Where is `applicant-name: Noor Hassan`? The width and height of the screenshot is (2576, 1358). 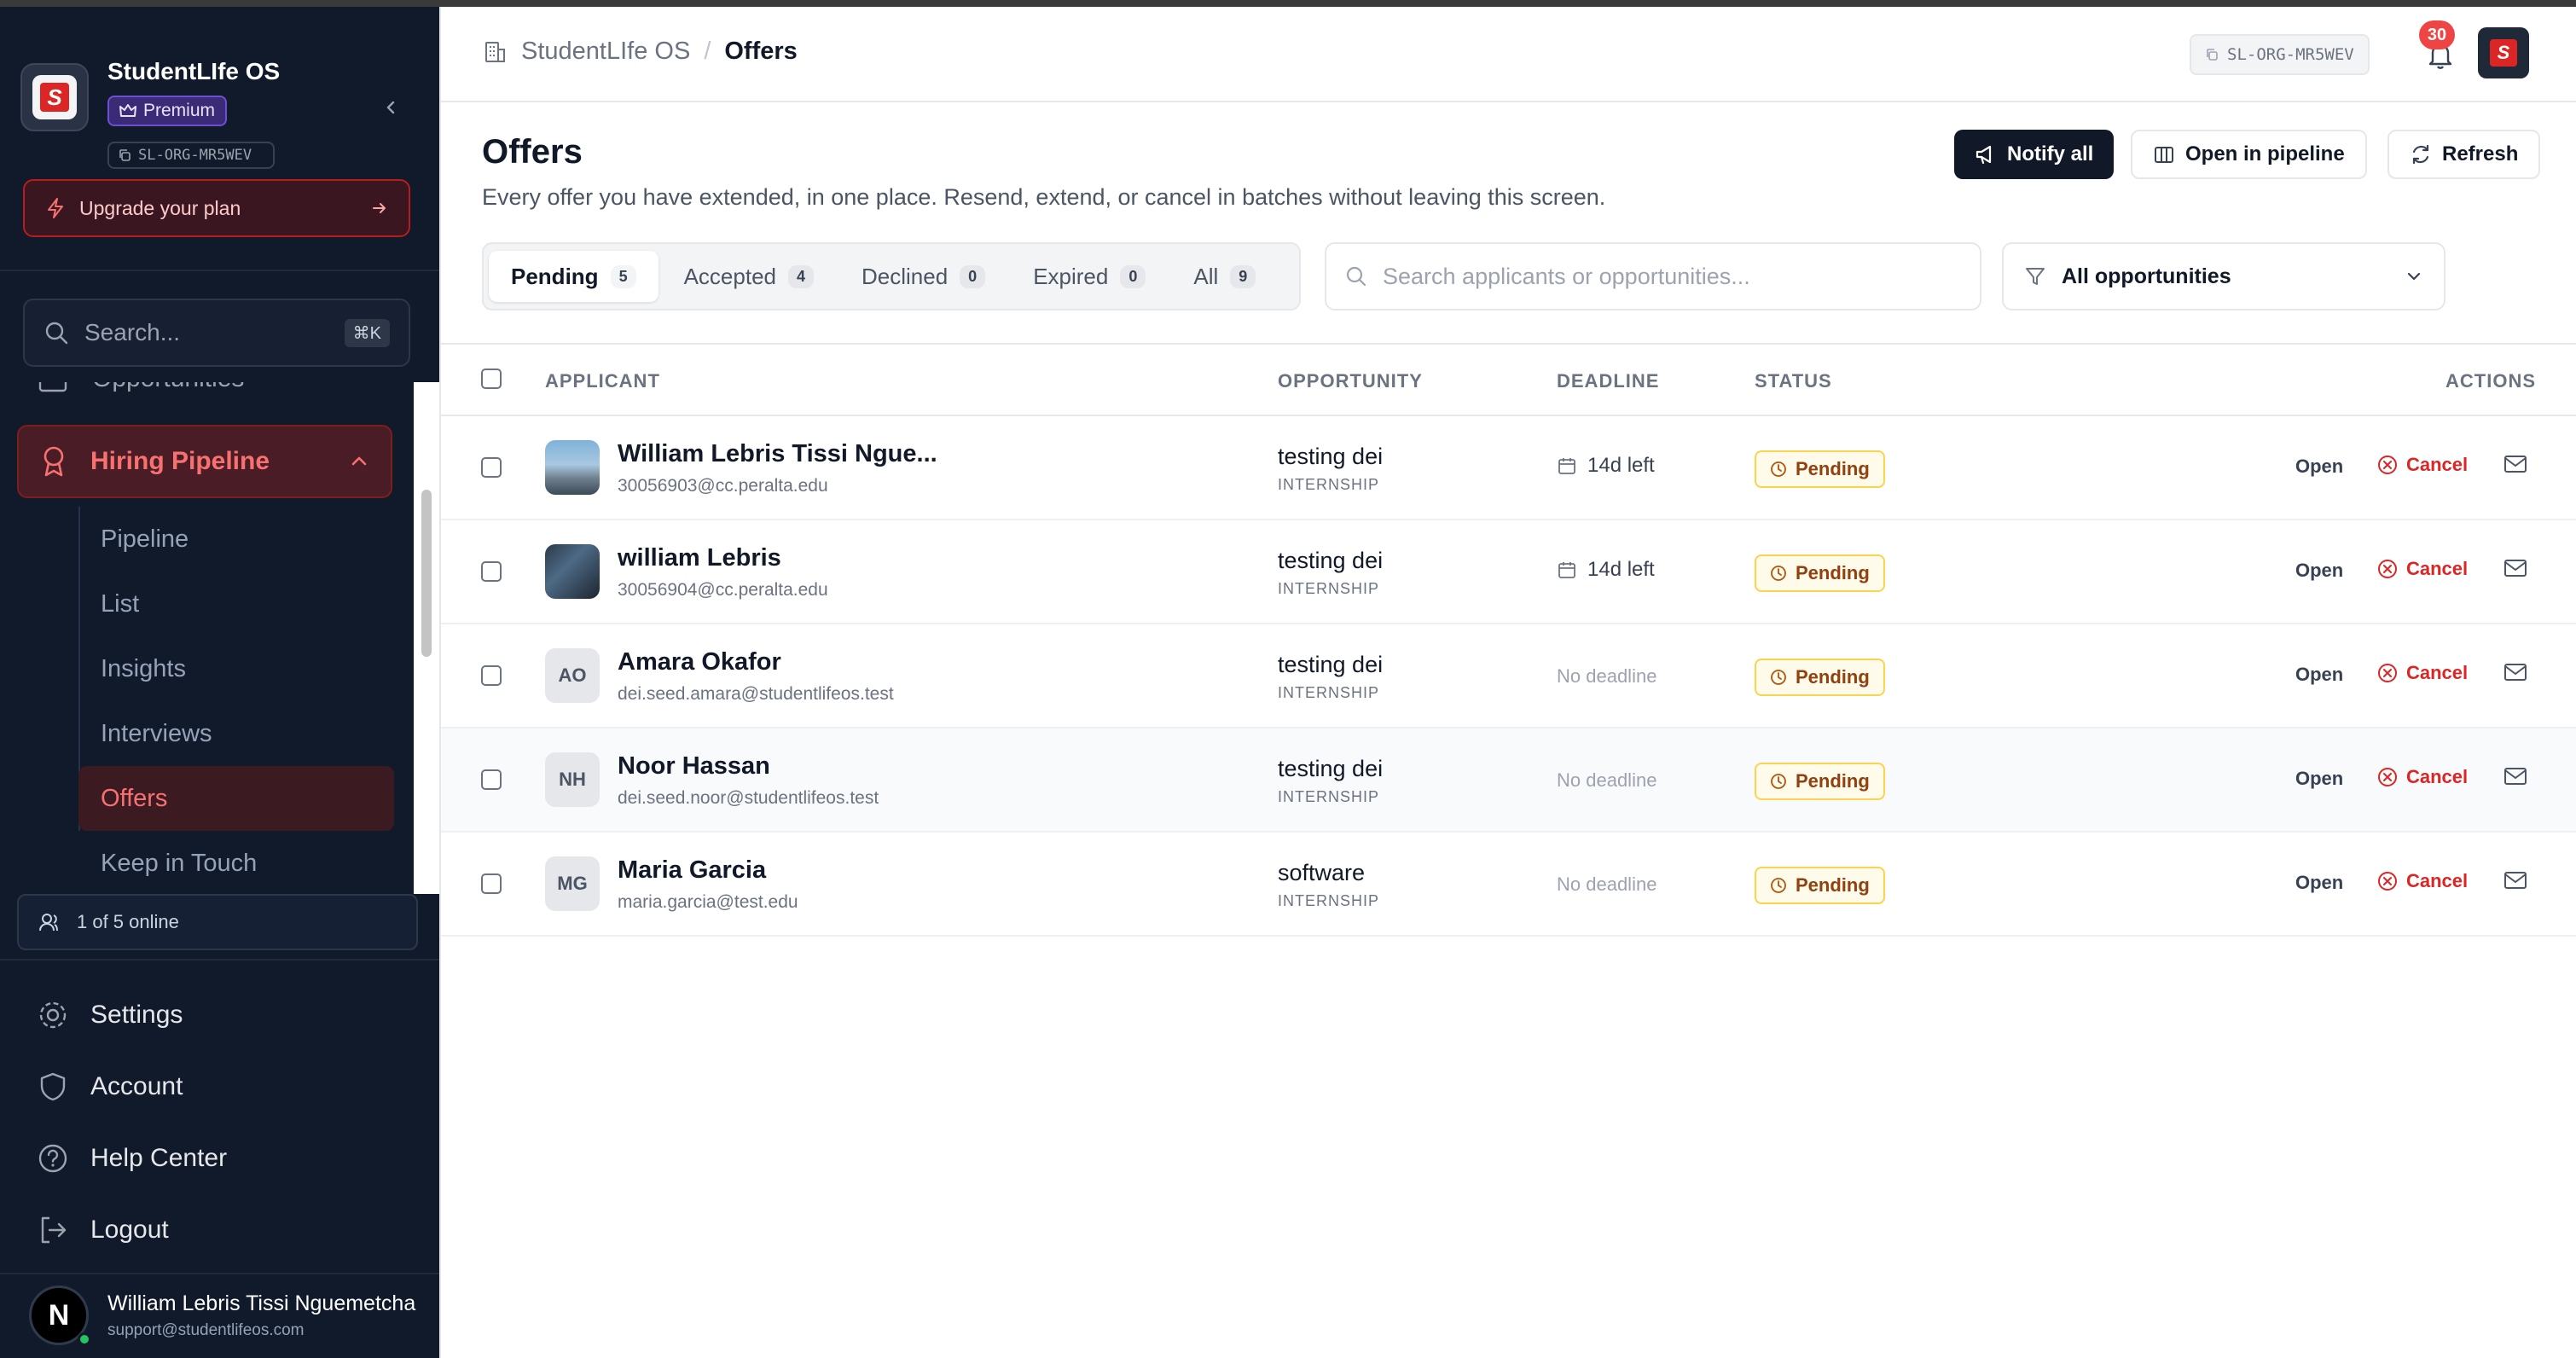 applicant-name: Noor Hassan is located at coordinates (694, 766).